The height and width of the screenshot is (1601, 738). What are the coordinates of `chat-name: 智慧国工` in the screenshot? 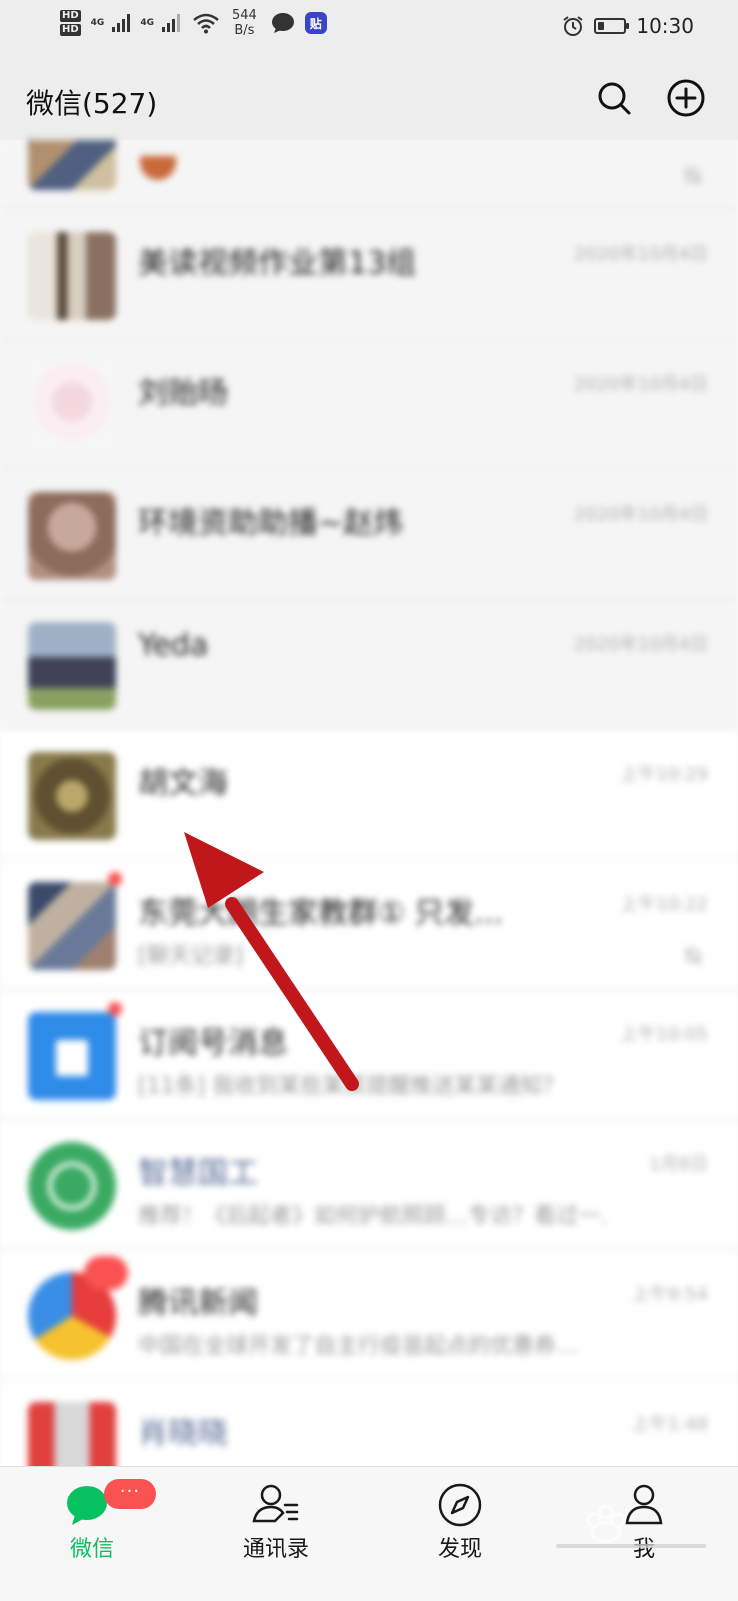 It's located at (198, 1173).